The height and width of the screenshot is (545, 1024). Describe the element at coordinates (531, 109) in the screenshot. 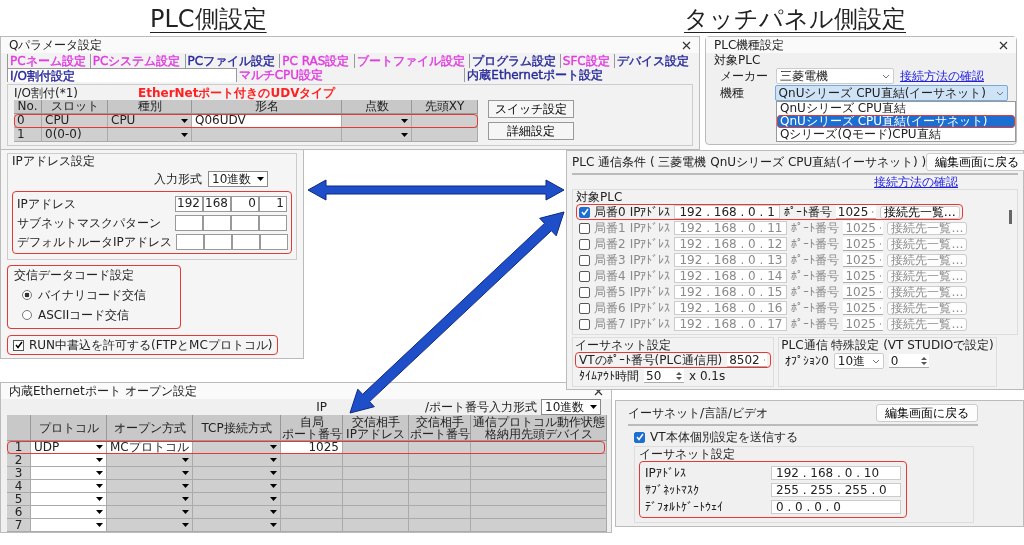

I see `settings-button: スイッチ設定` at that location.